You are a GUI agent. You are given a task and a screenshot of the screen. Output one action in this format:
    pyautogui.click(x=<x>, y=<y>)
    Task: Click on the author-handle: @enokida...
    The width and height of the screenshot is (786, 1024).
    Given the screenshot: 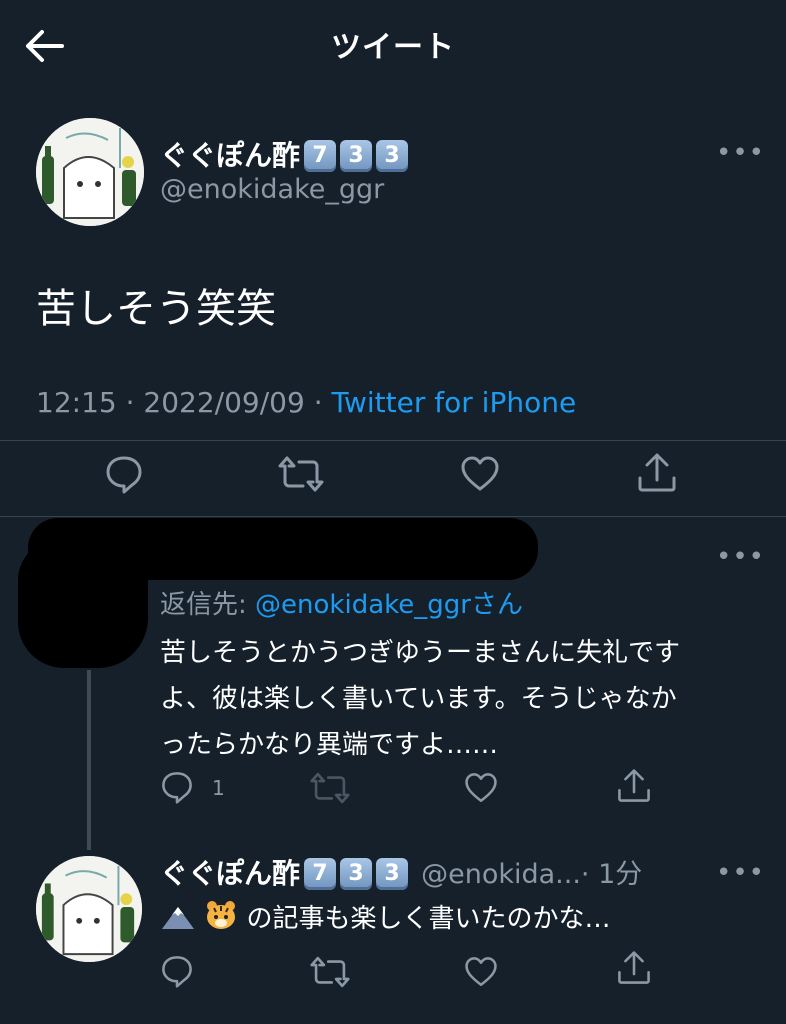 What is the action you would take?
    pyautogui.click(x=501, y=874)
    